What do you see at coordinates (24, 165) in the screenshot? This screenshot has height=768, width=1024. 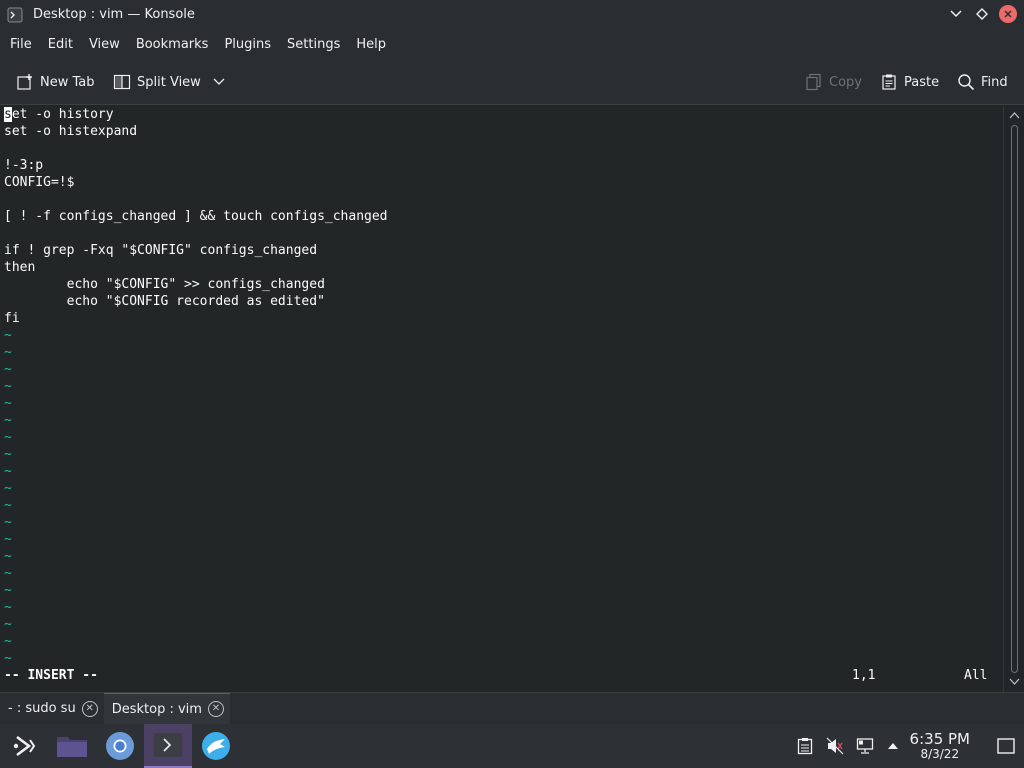 I see `editor-line: !-3:p` at bounding box center [24, 165].